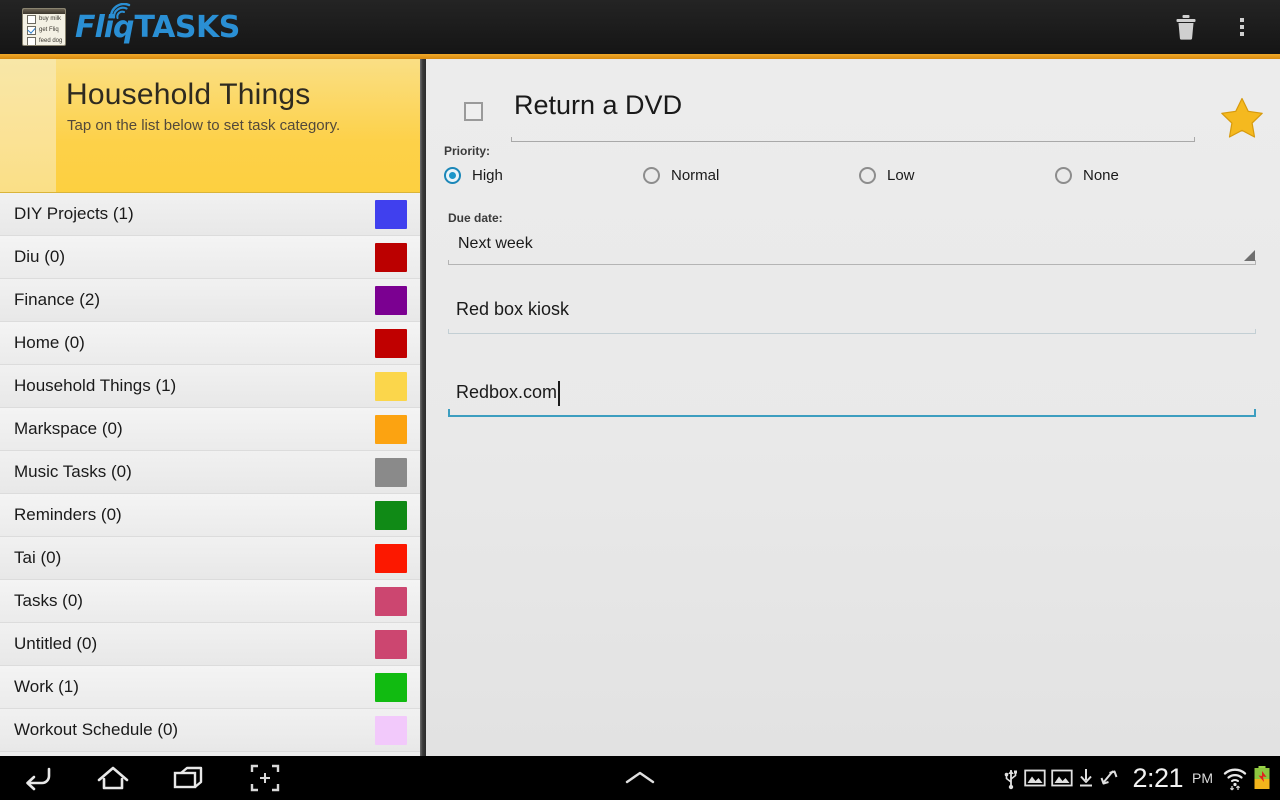 The height and width of the screenshot is (800, 1280). I want to click on priority-option-label: Low, so click(901, 175).